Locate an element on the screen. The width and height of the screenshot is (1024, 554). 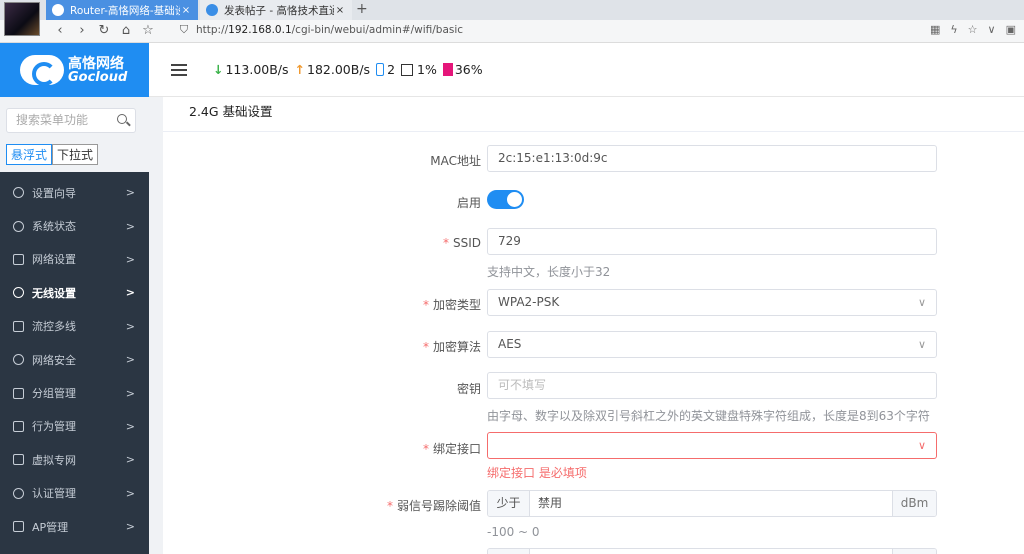
encryption-algorithm-label: * 加密算法 is located at coordinates (451, 347).